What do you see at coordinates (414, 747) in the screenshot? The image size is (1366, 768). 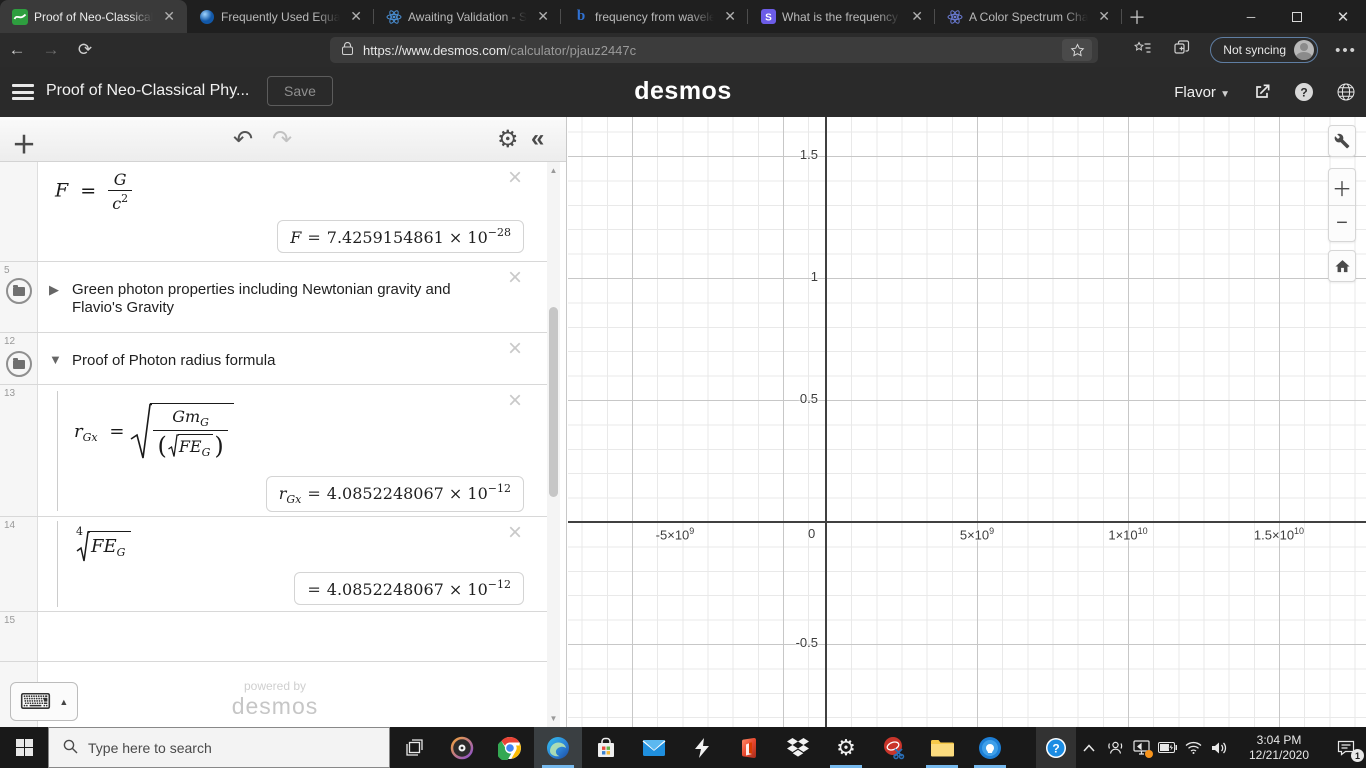 I see `task-view-button` at bounding box center [414, 747].